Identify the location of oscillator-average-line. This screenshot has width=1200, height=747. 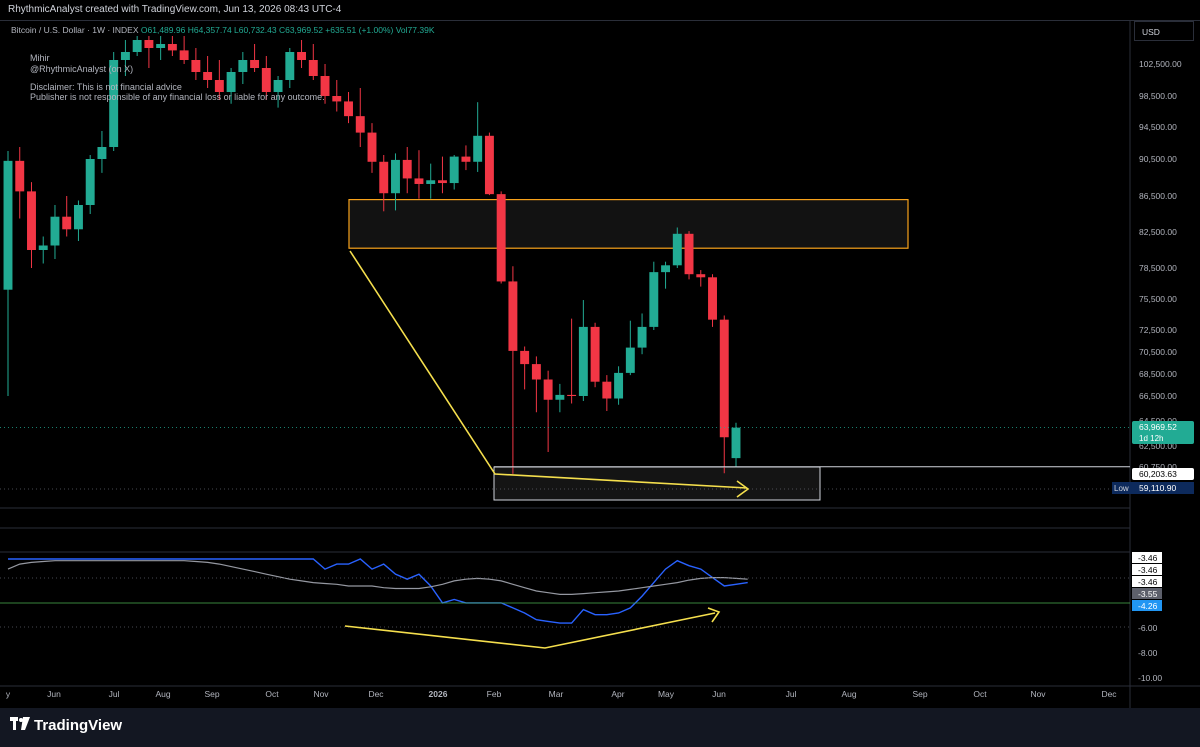
(377, 578).